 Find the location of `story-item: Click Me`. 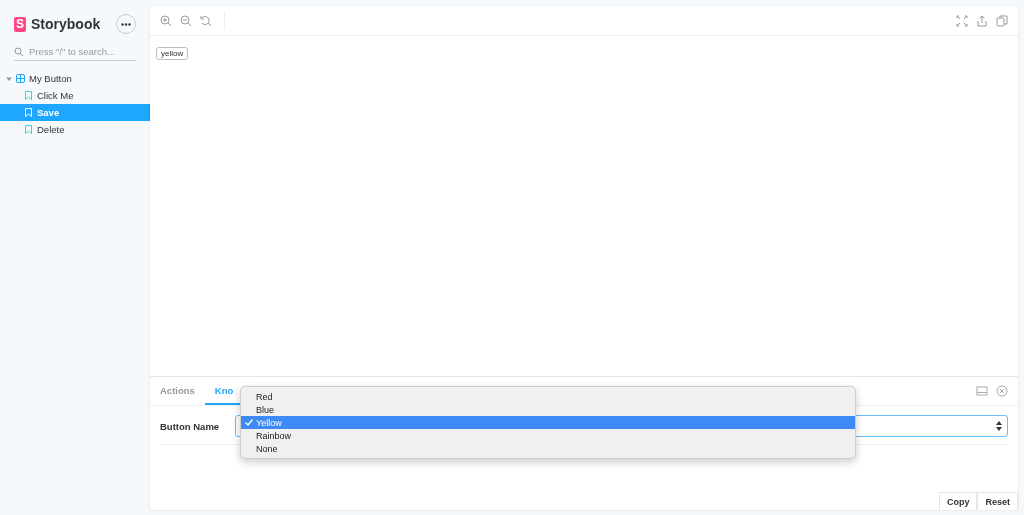

story-item: Click Me is located at coordinates (75, 95).